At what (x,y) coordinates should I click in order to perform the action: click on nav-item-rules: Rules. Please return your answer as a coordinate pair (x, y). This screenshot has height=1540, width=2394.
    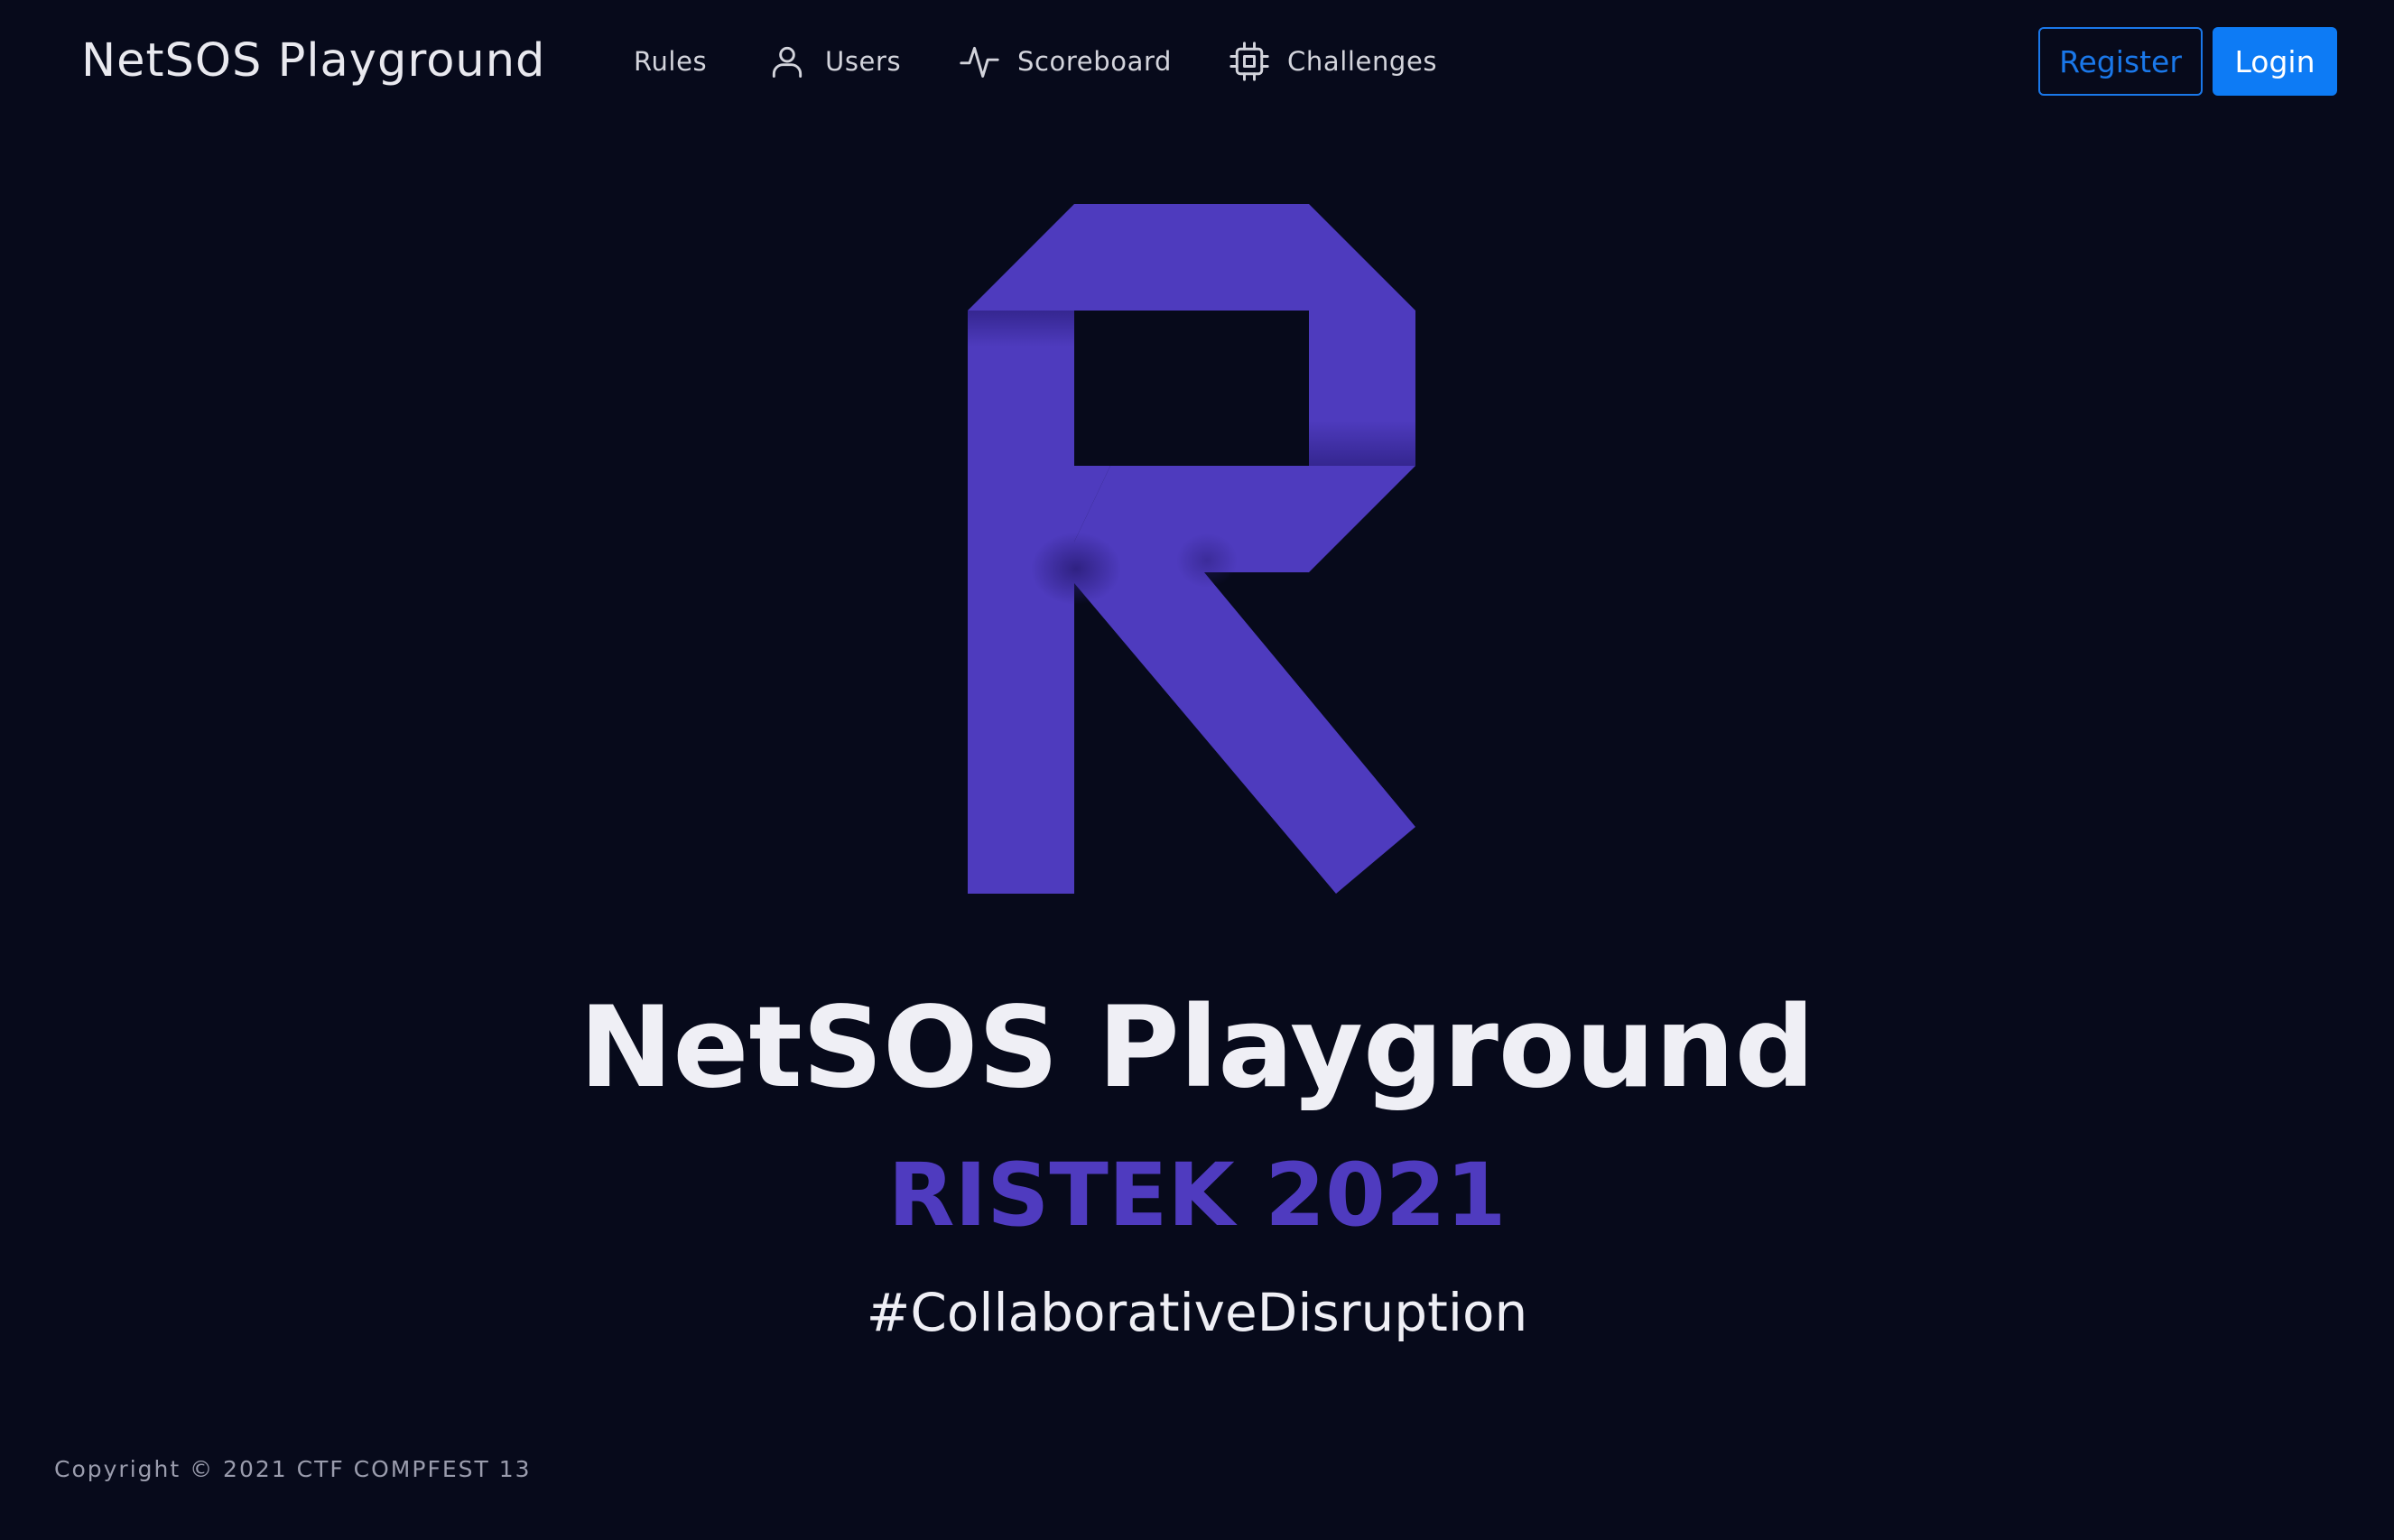
    Looking at the image, I should click on (670, 61).